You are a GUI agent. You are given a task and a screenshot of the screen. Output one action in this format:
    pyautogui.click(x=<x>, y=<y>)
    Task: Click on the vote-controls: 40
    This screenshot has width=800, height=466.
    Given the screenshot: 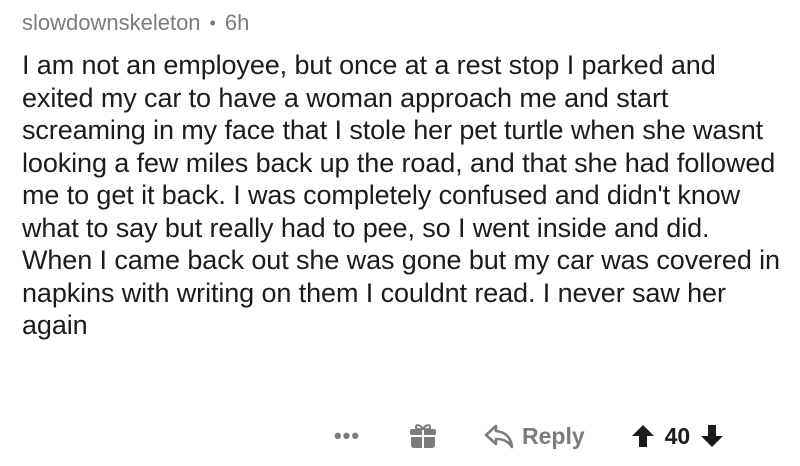 What is the action you would take?
    pyautogui.click(x=678, y=436)
    